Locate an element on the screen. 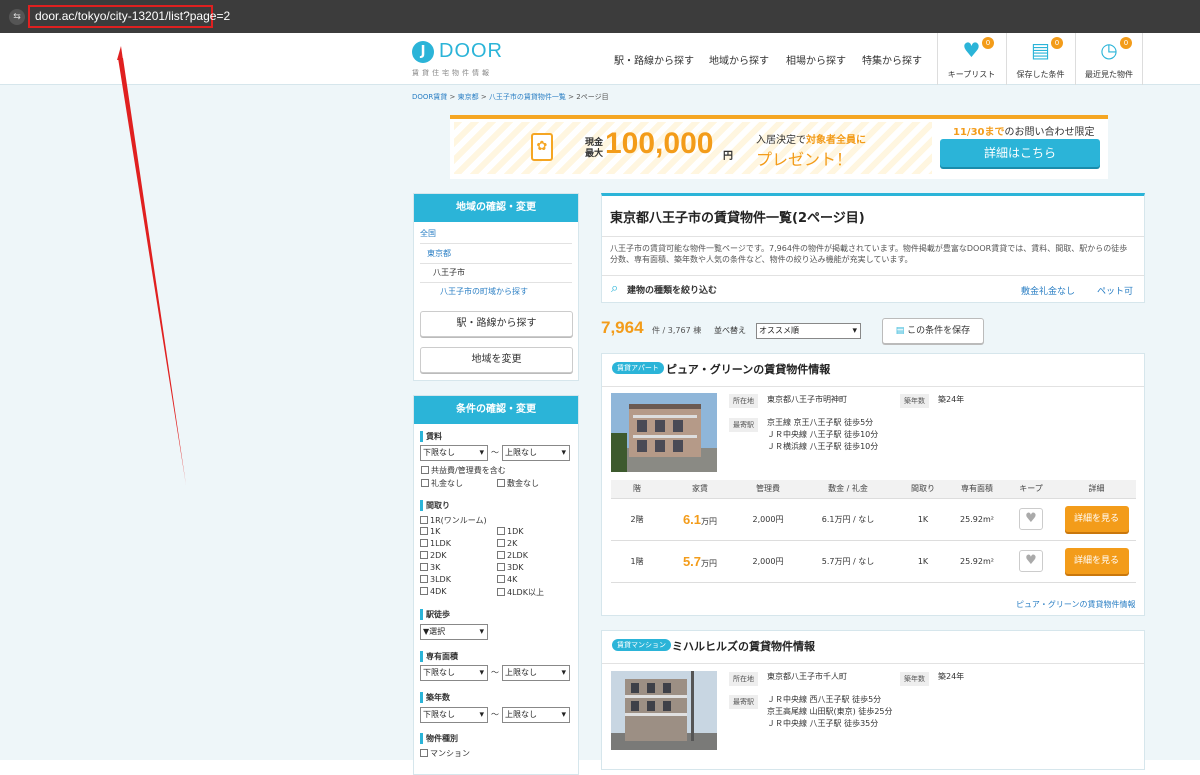 The image size is (1200, 775). area-level-town-search: 八王子市の町域から探す is located at coordinates (484, 291).